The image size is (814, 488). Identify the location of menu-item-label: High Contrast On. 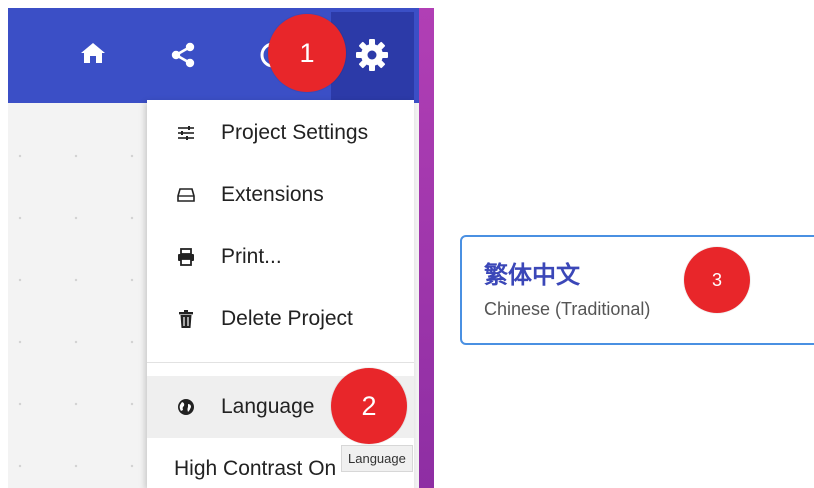
(255, 468).